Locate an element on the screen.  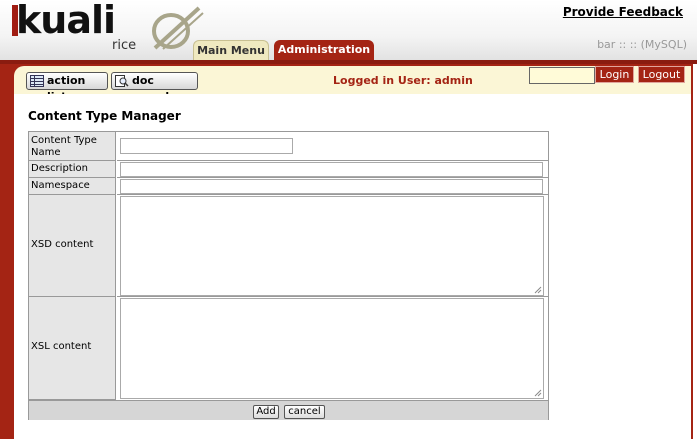
xsd-content-textarea is located at coordinates (332, 246).